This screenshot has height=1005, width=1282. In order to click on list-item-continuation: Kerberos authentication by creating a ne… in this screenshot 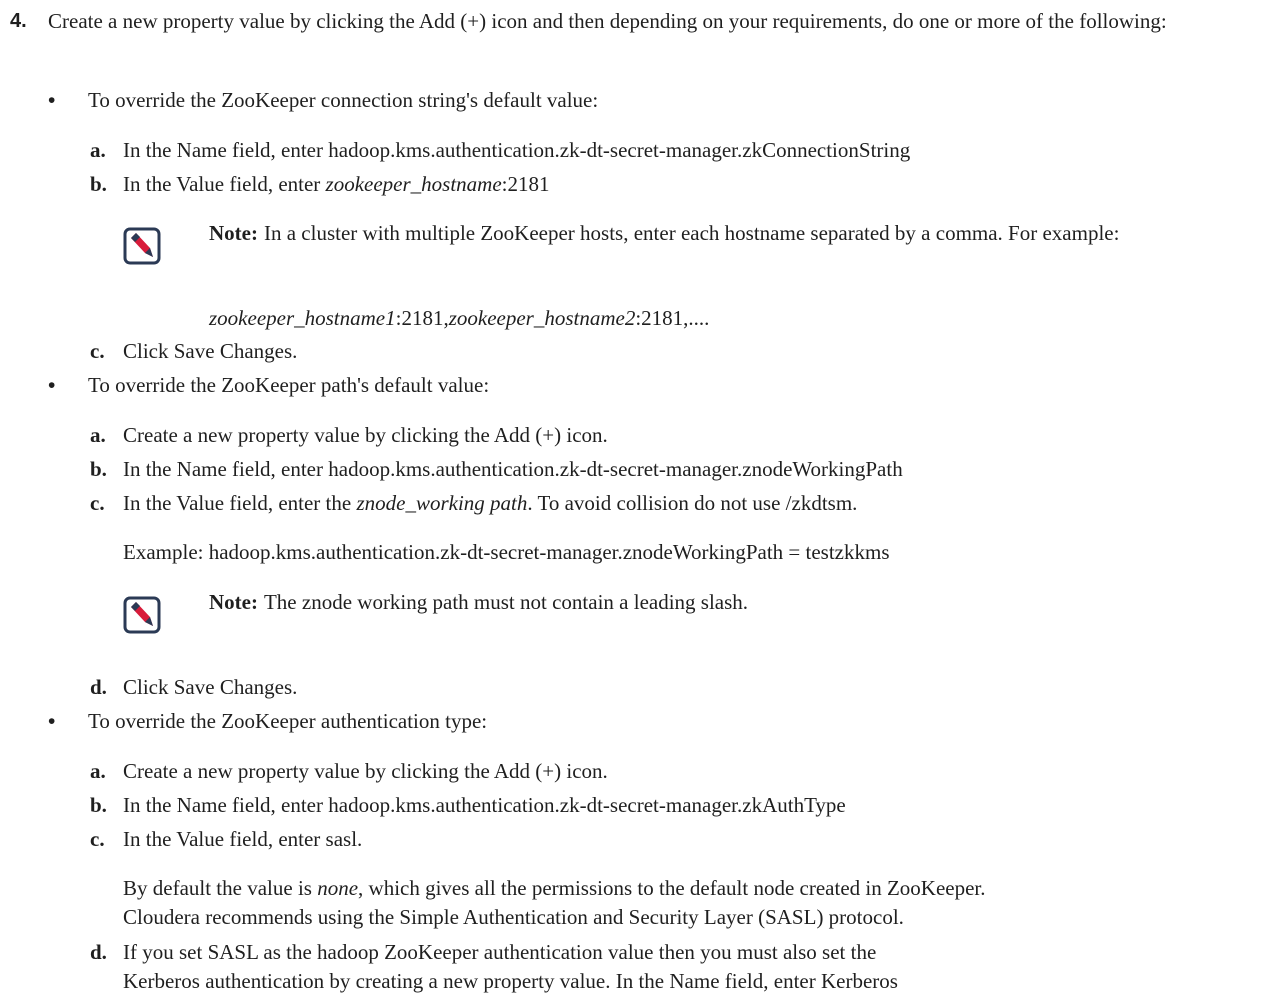, I will do `click(510, 981)`.